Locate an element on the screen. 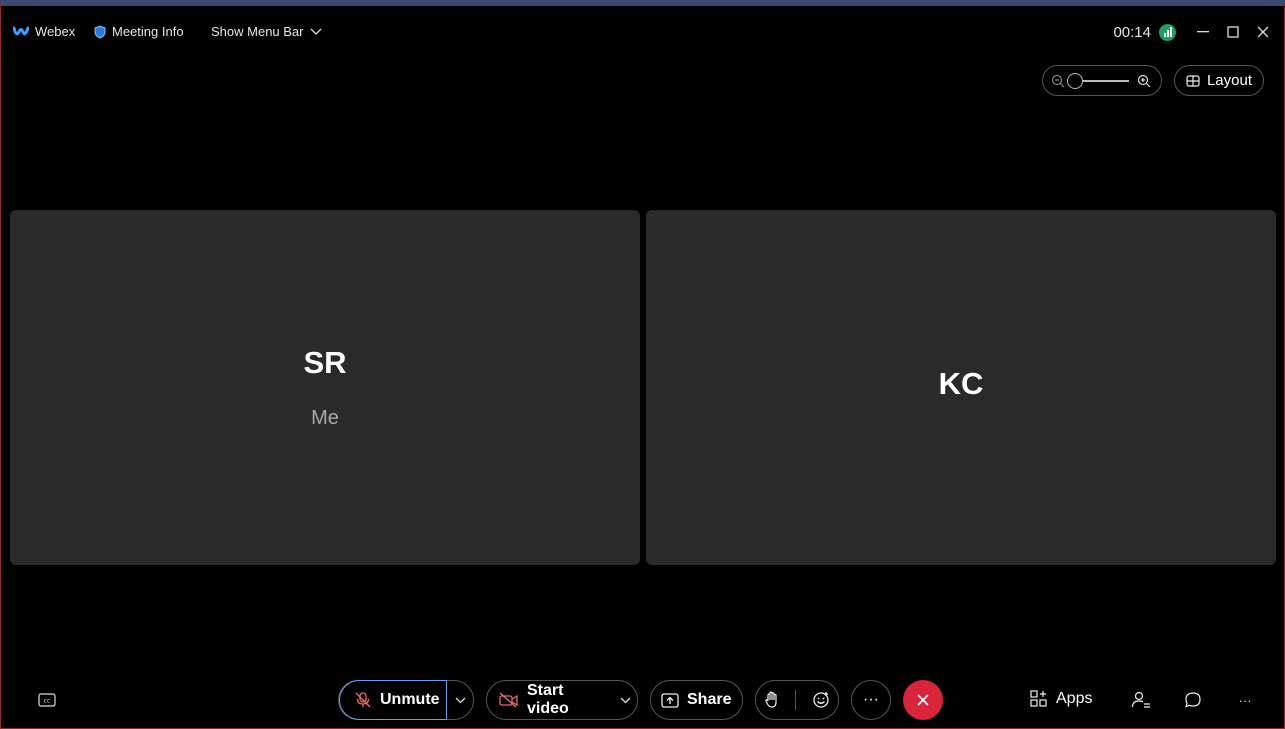 This screenshot has width=1285, height=729. title-bar: Webex Meeting Info Show Menu Bar 00:14 is located at coordinates (643, 32).